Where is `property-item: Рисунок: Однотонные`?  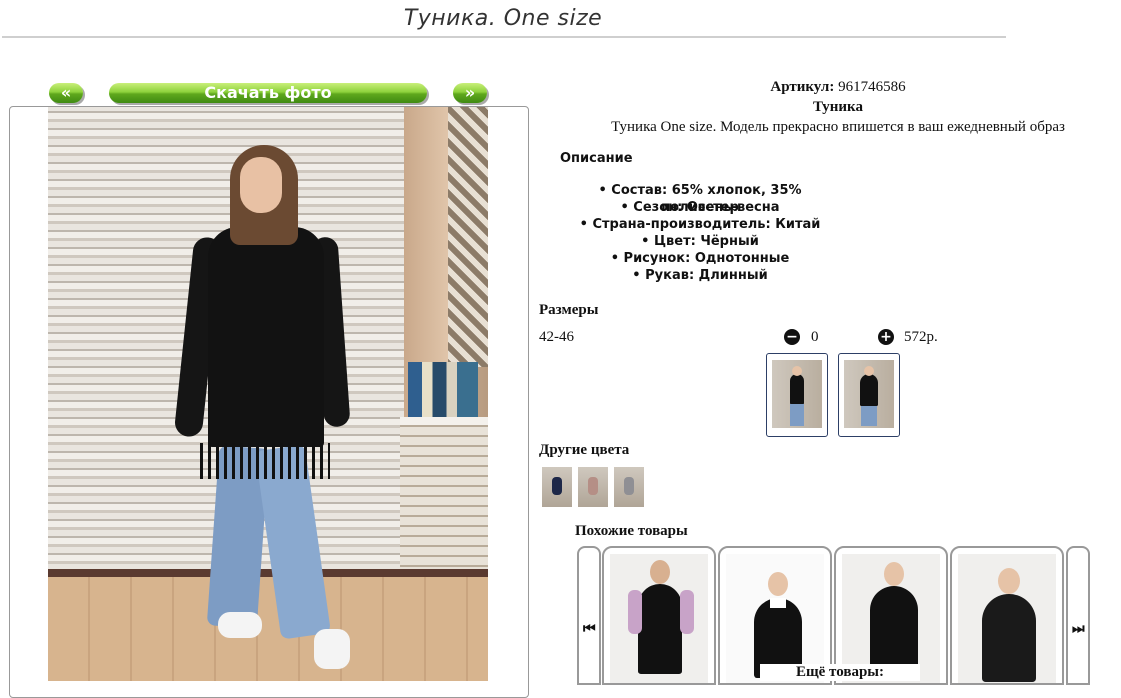
property-item: Рисунок: Однотонные is located at coordinates (700, 258).